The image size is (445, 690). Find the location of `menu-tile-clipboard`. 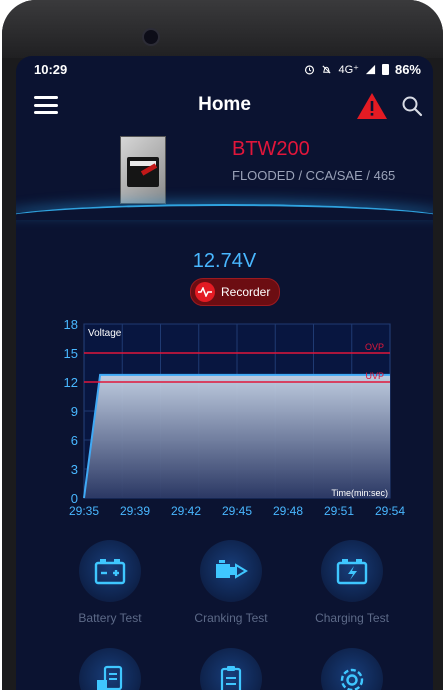

menu-tile-clipboard is located at coordinates (231, 669).